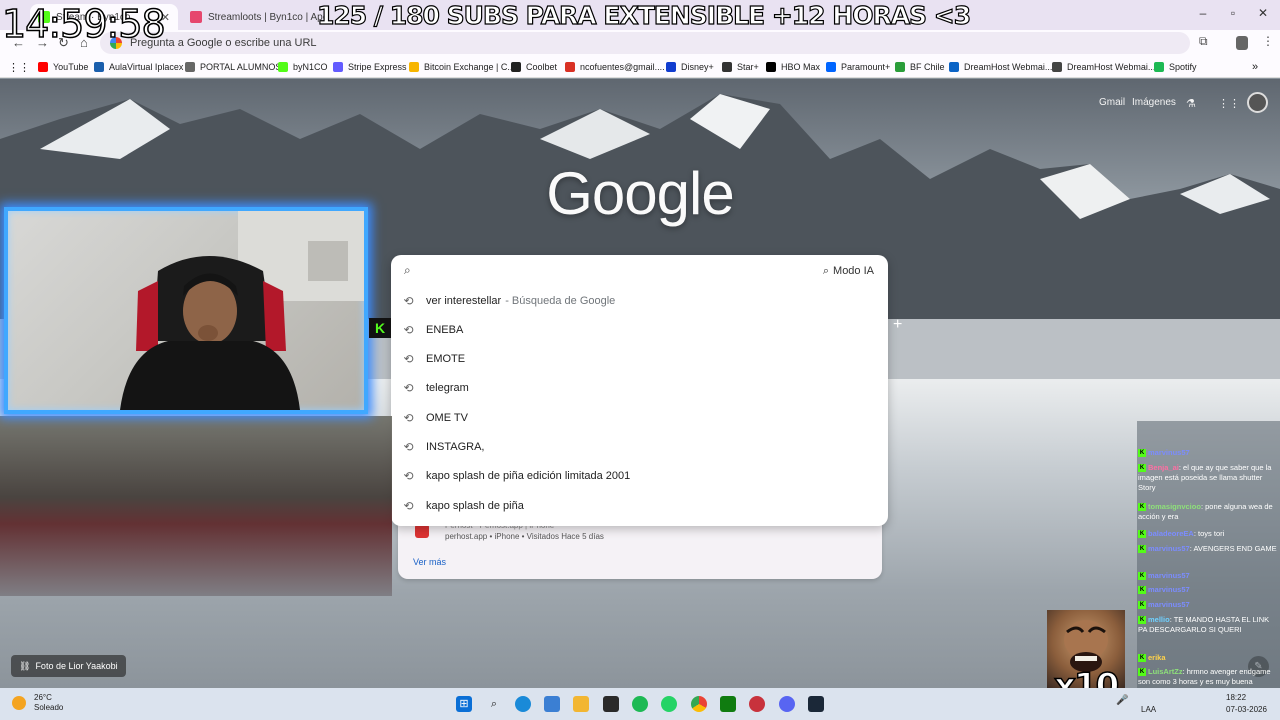 This screenshot has width=1280, height=720. What do you see at coordinates (954, 67) in the screenshot?
I see `dreamhost-icon` at bounding box center [954, 67].